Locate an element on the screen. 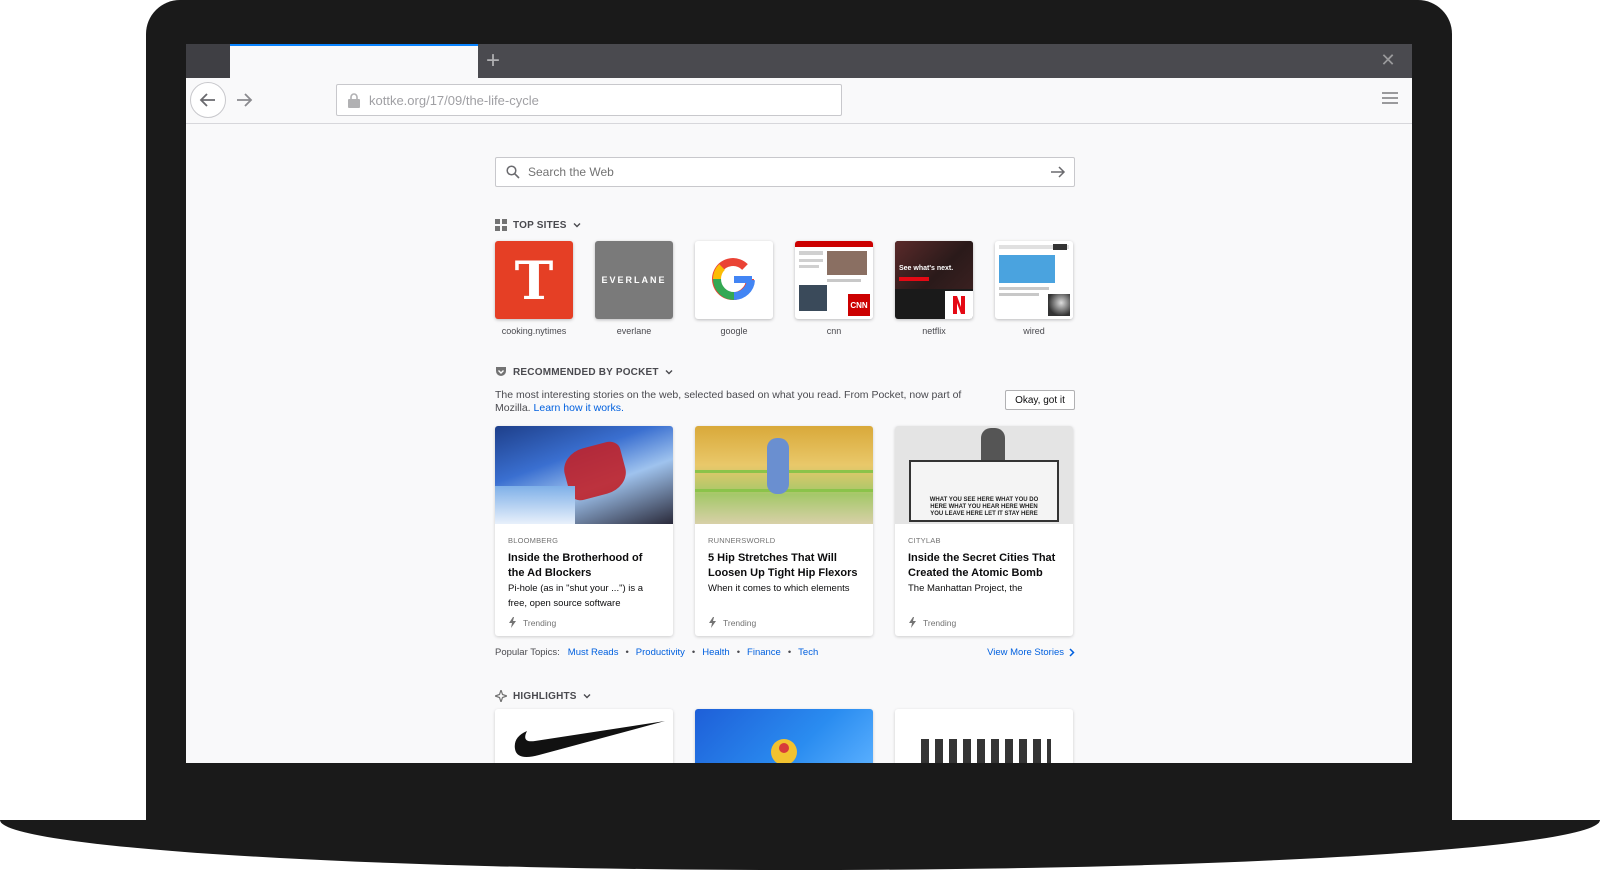  search-input: Search the Web is located at coordinates (785, 172).